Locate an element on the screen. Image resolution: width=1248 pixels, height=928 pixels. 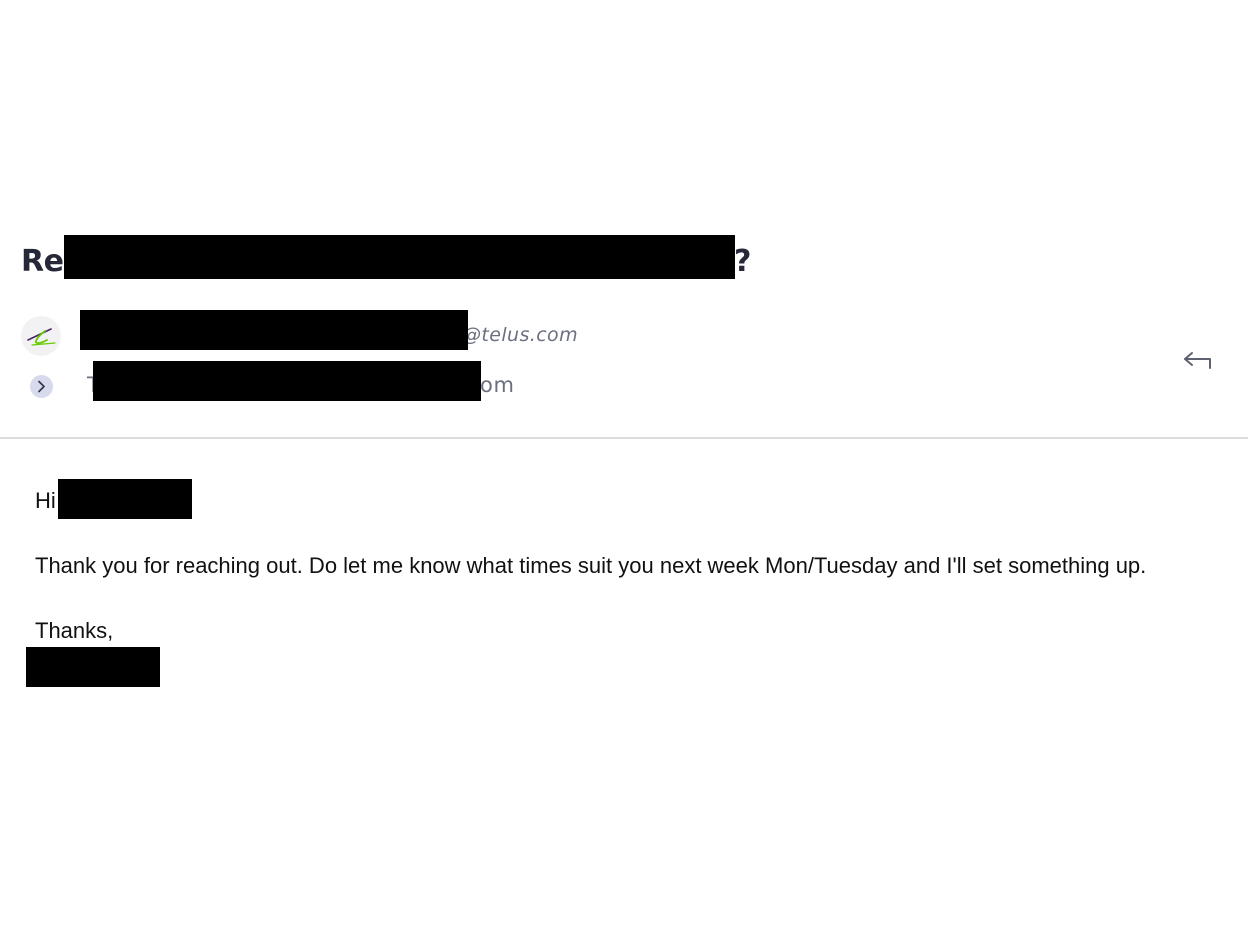
expand-recipients-button is located at coordinates (41, 386).